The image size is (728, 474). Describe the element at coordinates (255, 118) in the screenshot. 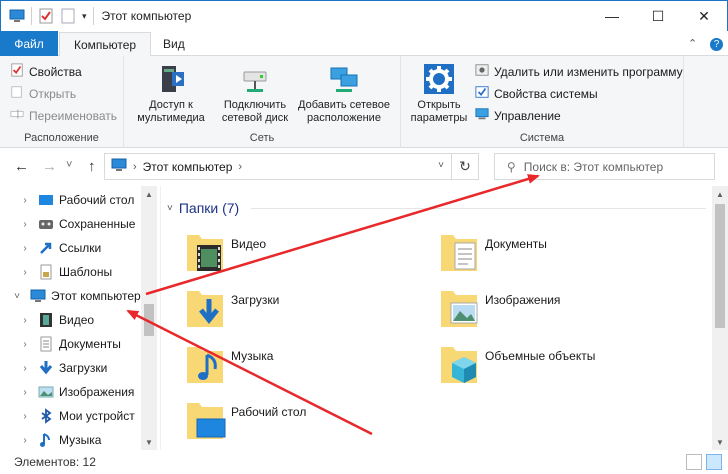

I see `map-drive-label-2: сетевой диск` at that location.